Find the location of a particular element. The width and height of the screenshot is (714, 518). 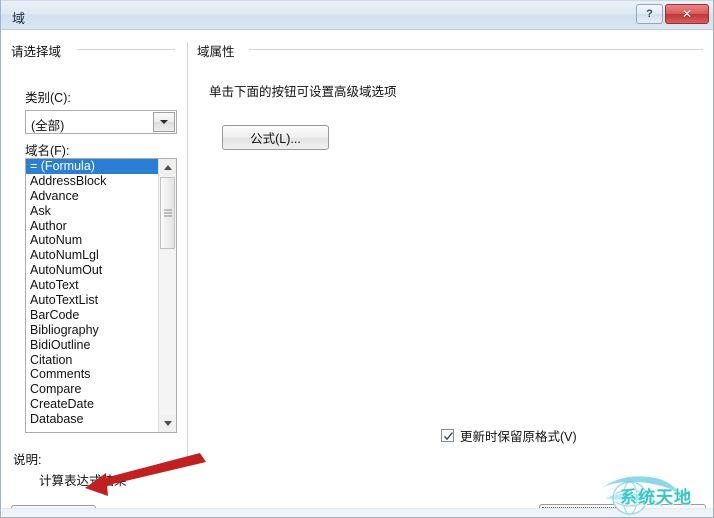

list-item: Bibliography is located at coordinates (93, 330).